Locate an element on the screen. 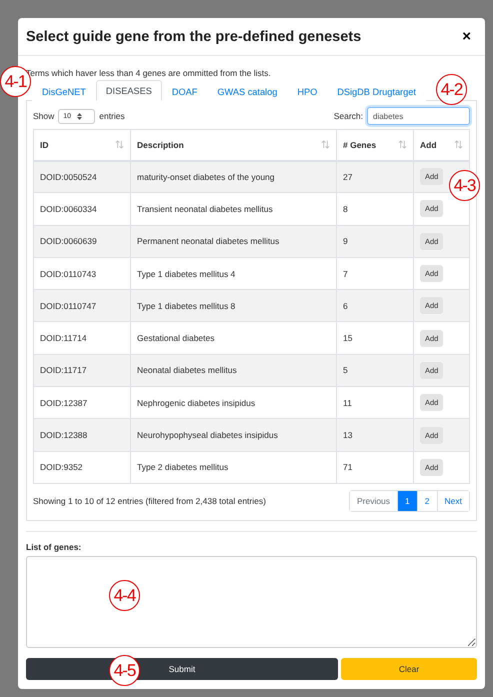 The width and height of the screenshot is (493, 697). table-cell: Permanent neonatal diabetes mellitus is located at coordinates (233, 241).